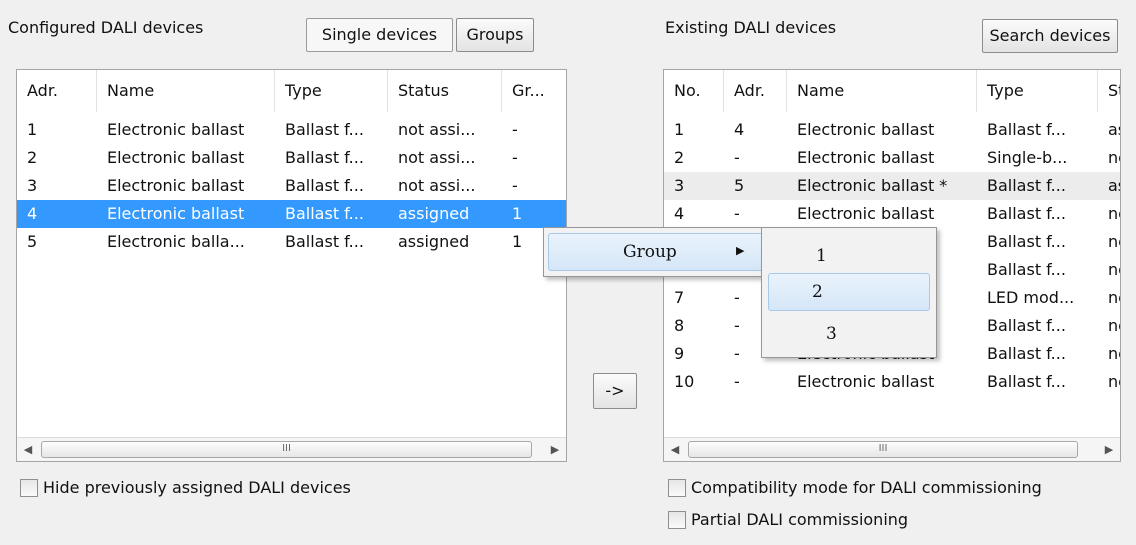 The height and width of the screenshot is (545, 1136). What do you see at coordinates (677, 488) in the screenshot?
I see `compatibility-mode-checkbox` at bounding box center [677, 488].